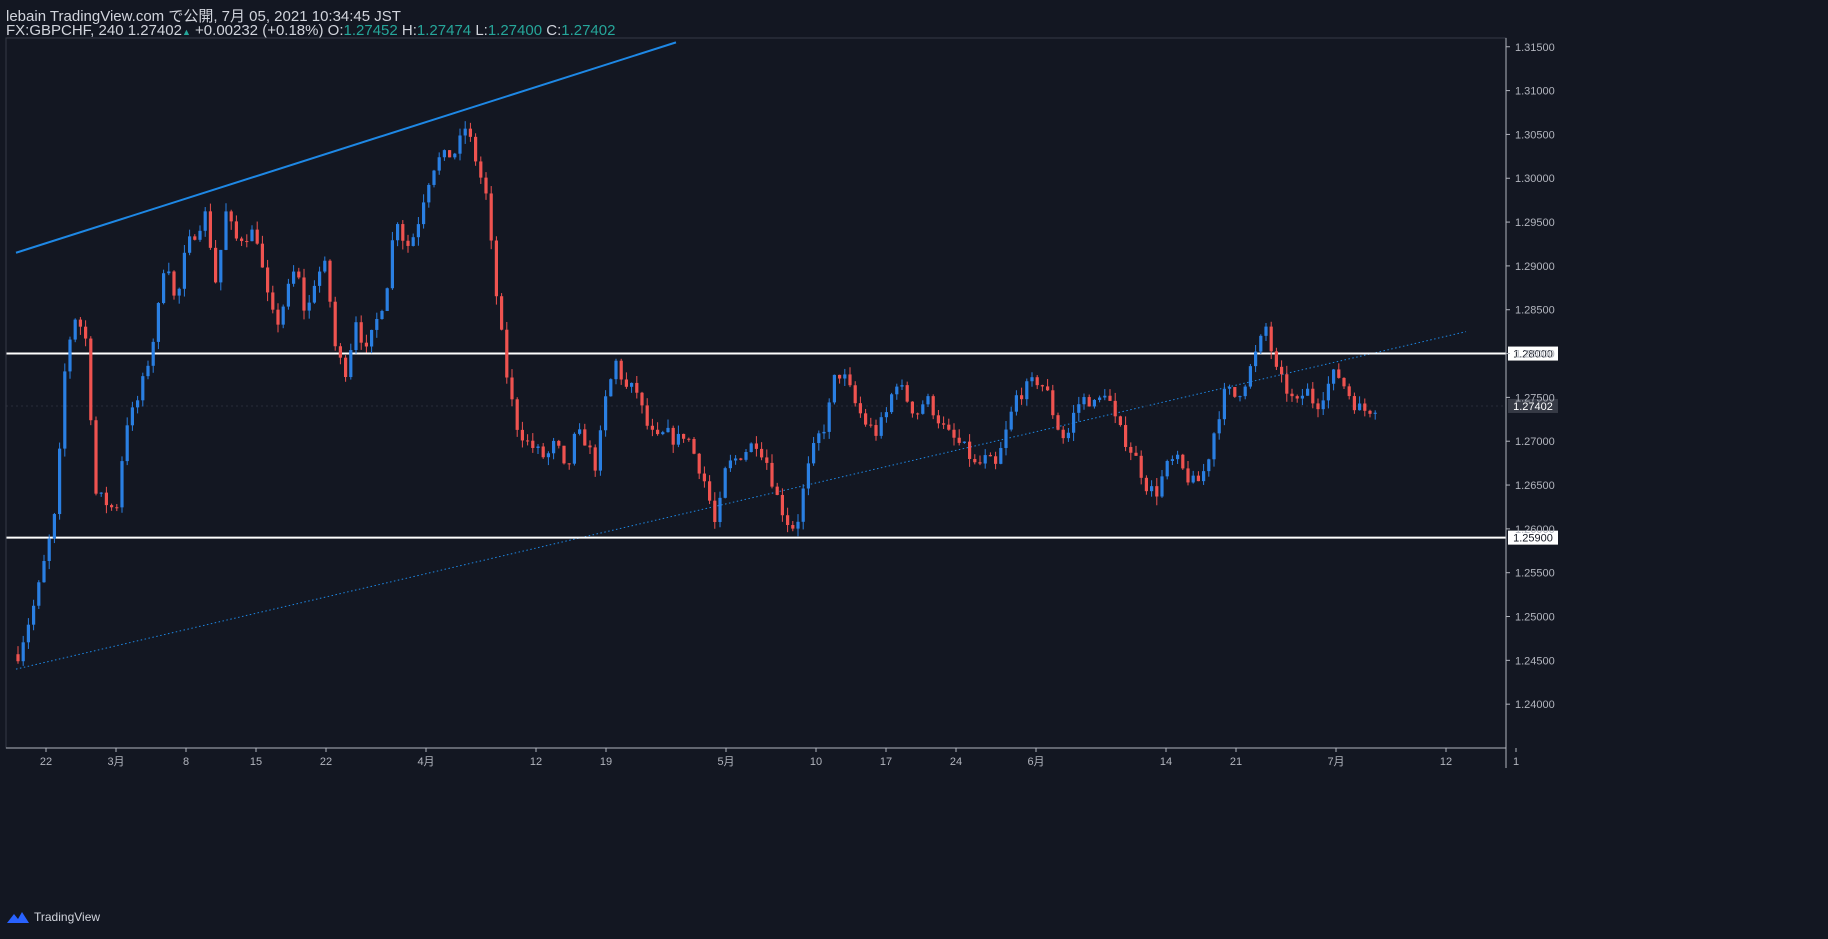 Image resolution: width=1828 pixels, height=939 pixels. What do you see at coordinates (1535, 179) in the screenshot?
I see `y-tick-label: 1.30000` at bounding box center [1535, 179].